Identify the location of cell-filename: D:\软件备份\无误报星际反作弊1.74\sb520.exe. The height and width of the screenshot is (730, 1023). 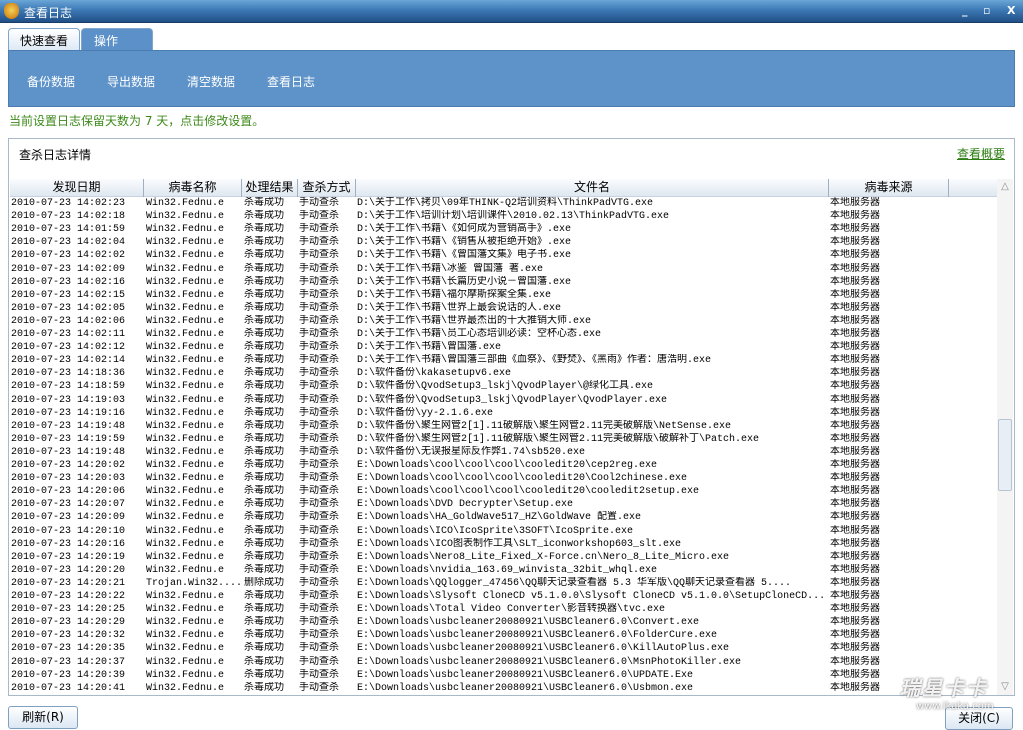
(471, 452).